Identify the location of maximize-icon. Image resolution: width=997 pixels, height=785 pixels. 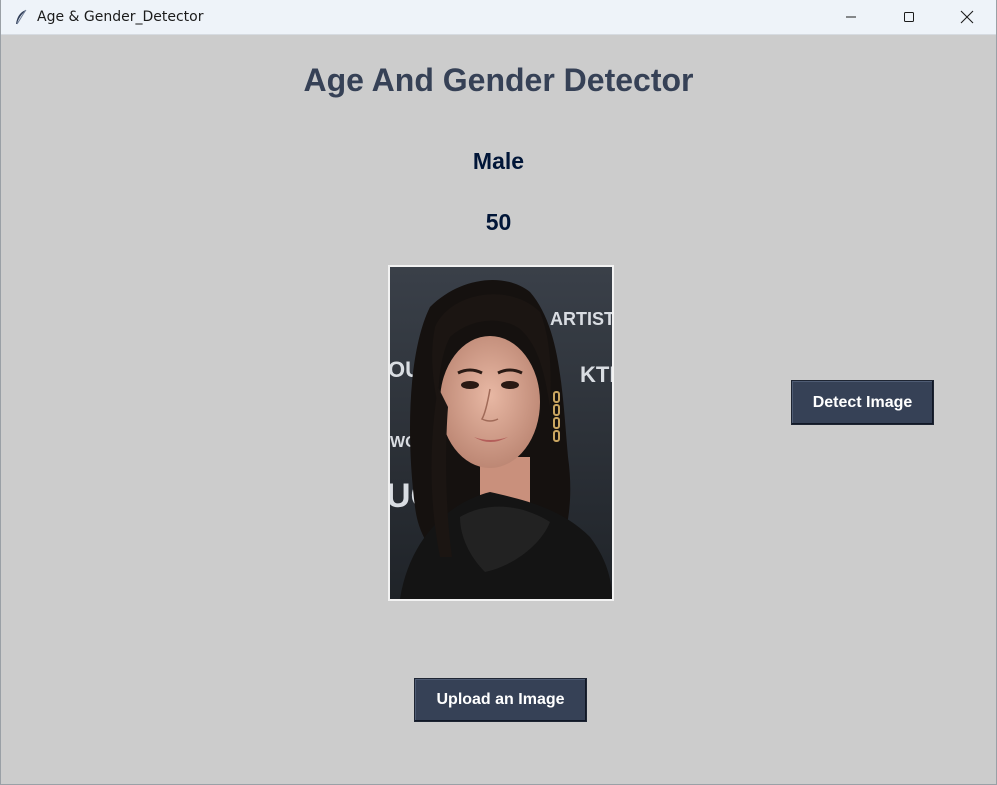
(909, 17).